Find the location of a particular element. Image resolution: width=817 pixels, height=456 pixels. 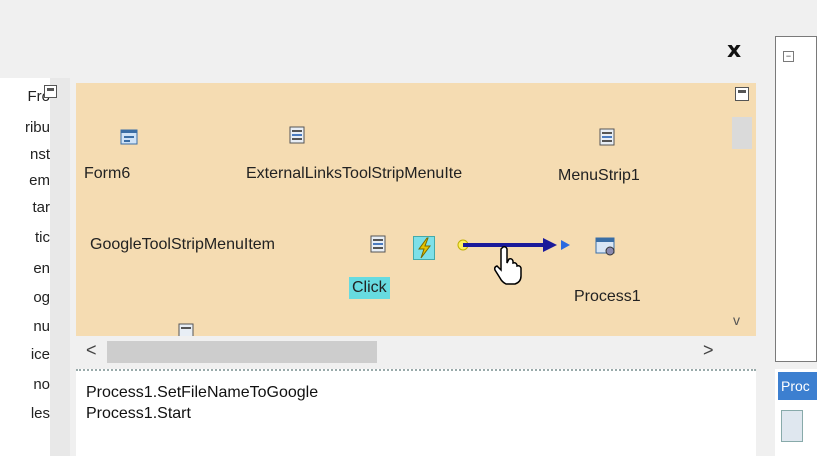

form-icon is located at coordinates (129, 137).